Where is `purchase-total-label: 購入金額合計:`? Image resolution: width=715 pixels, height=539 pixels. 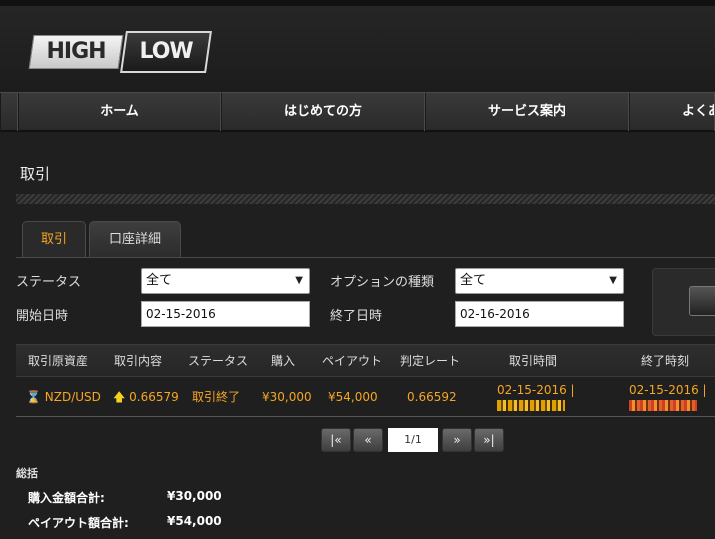
purchase-total-label: 購入金額合計: is located at coordinates (66, 498).